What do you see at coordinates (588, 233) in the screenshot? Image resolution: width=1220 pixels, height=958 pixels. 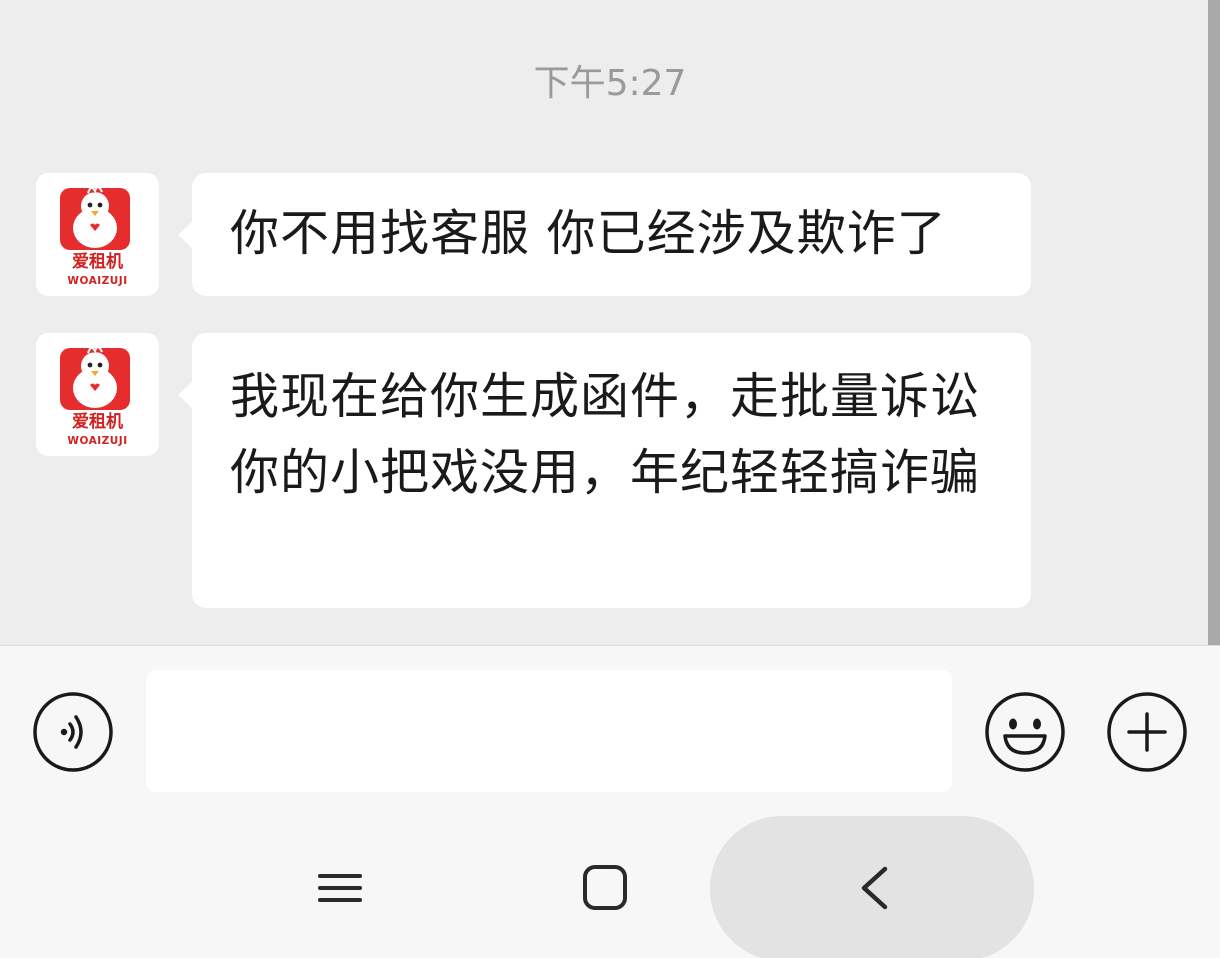 I see `message-text: 你不用找客服 你已经涉及欺诈了` at bounding box center [588, 233].